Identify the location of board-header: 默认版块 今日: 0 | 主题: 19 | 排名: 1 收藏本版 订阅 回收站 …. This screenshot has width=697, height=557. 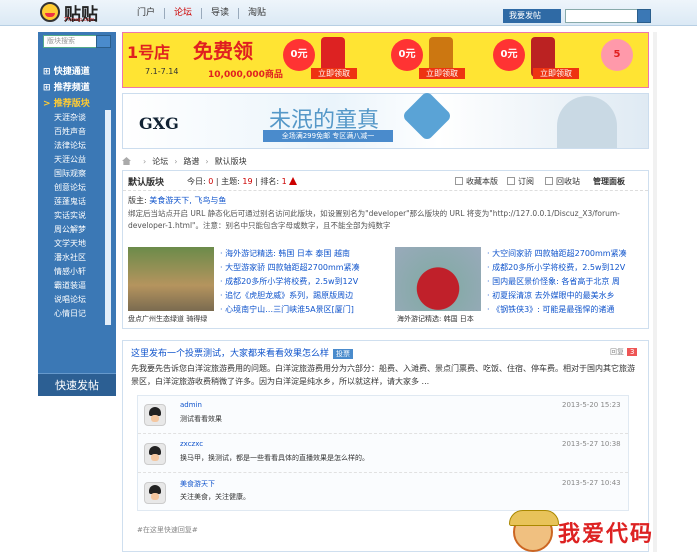
(385, 181).